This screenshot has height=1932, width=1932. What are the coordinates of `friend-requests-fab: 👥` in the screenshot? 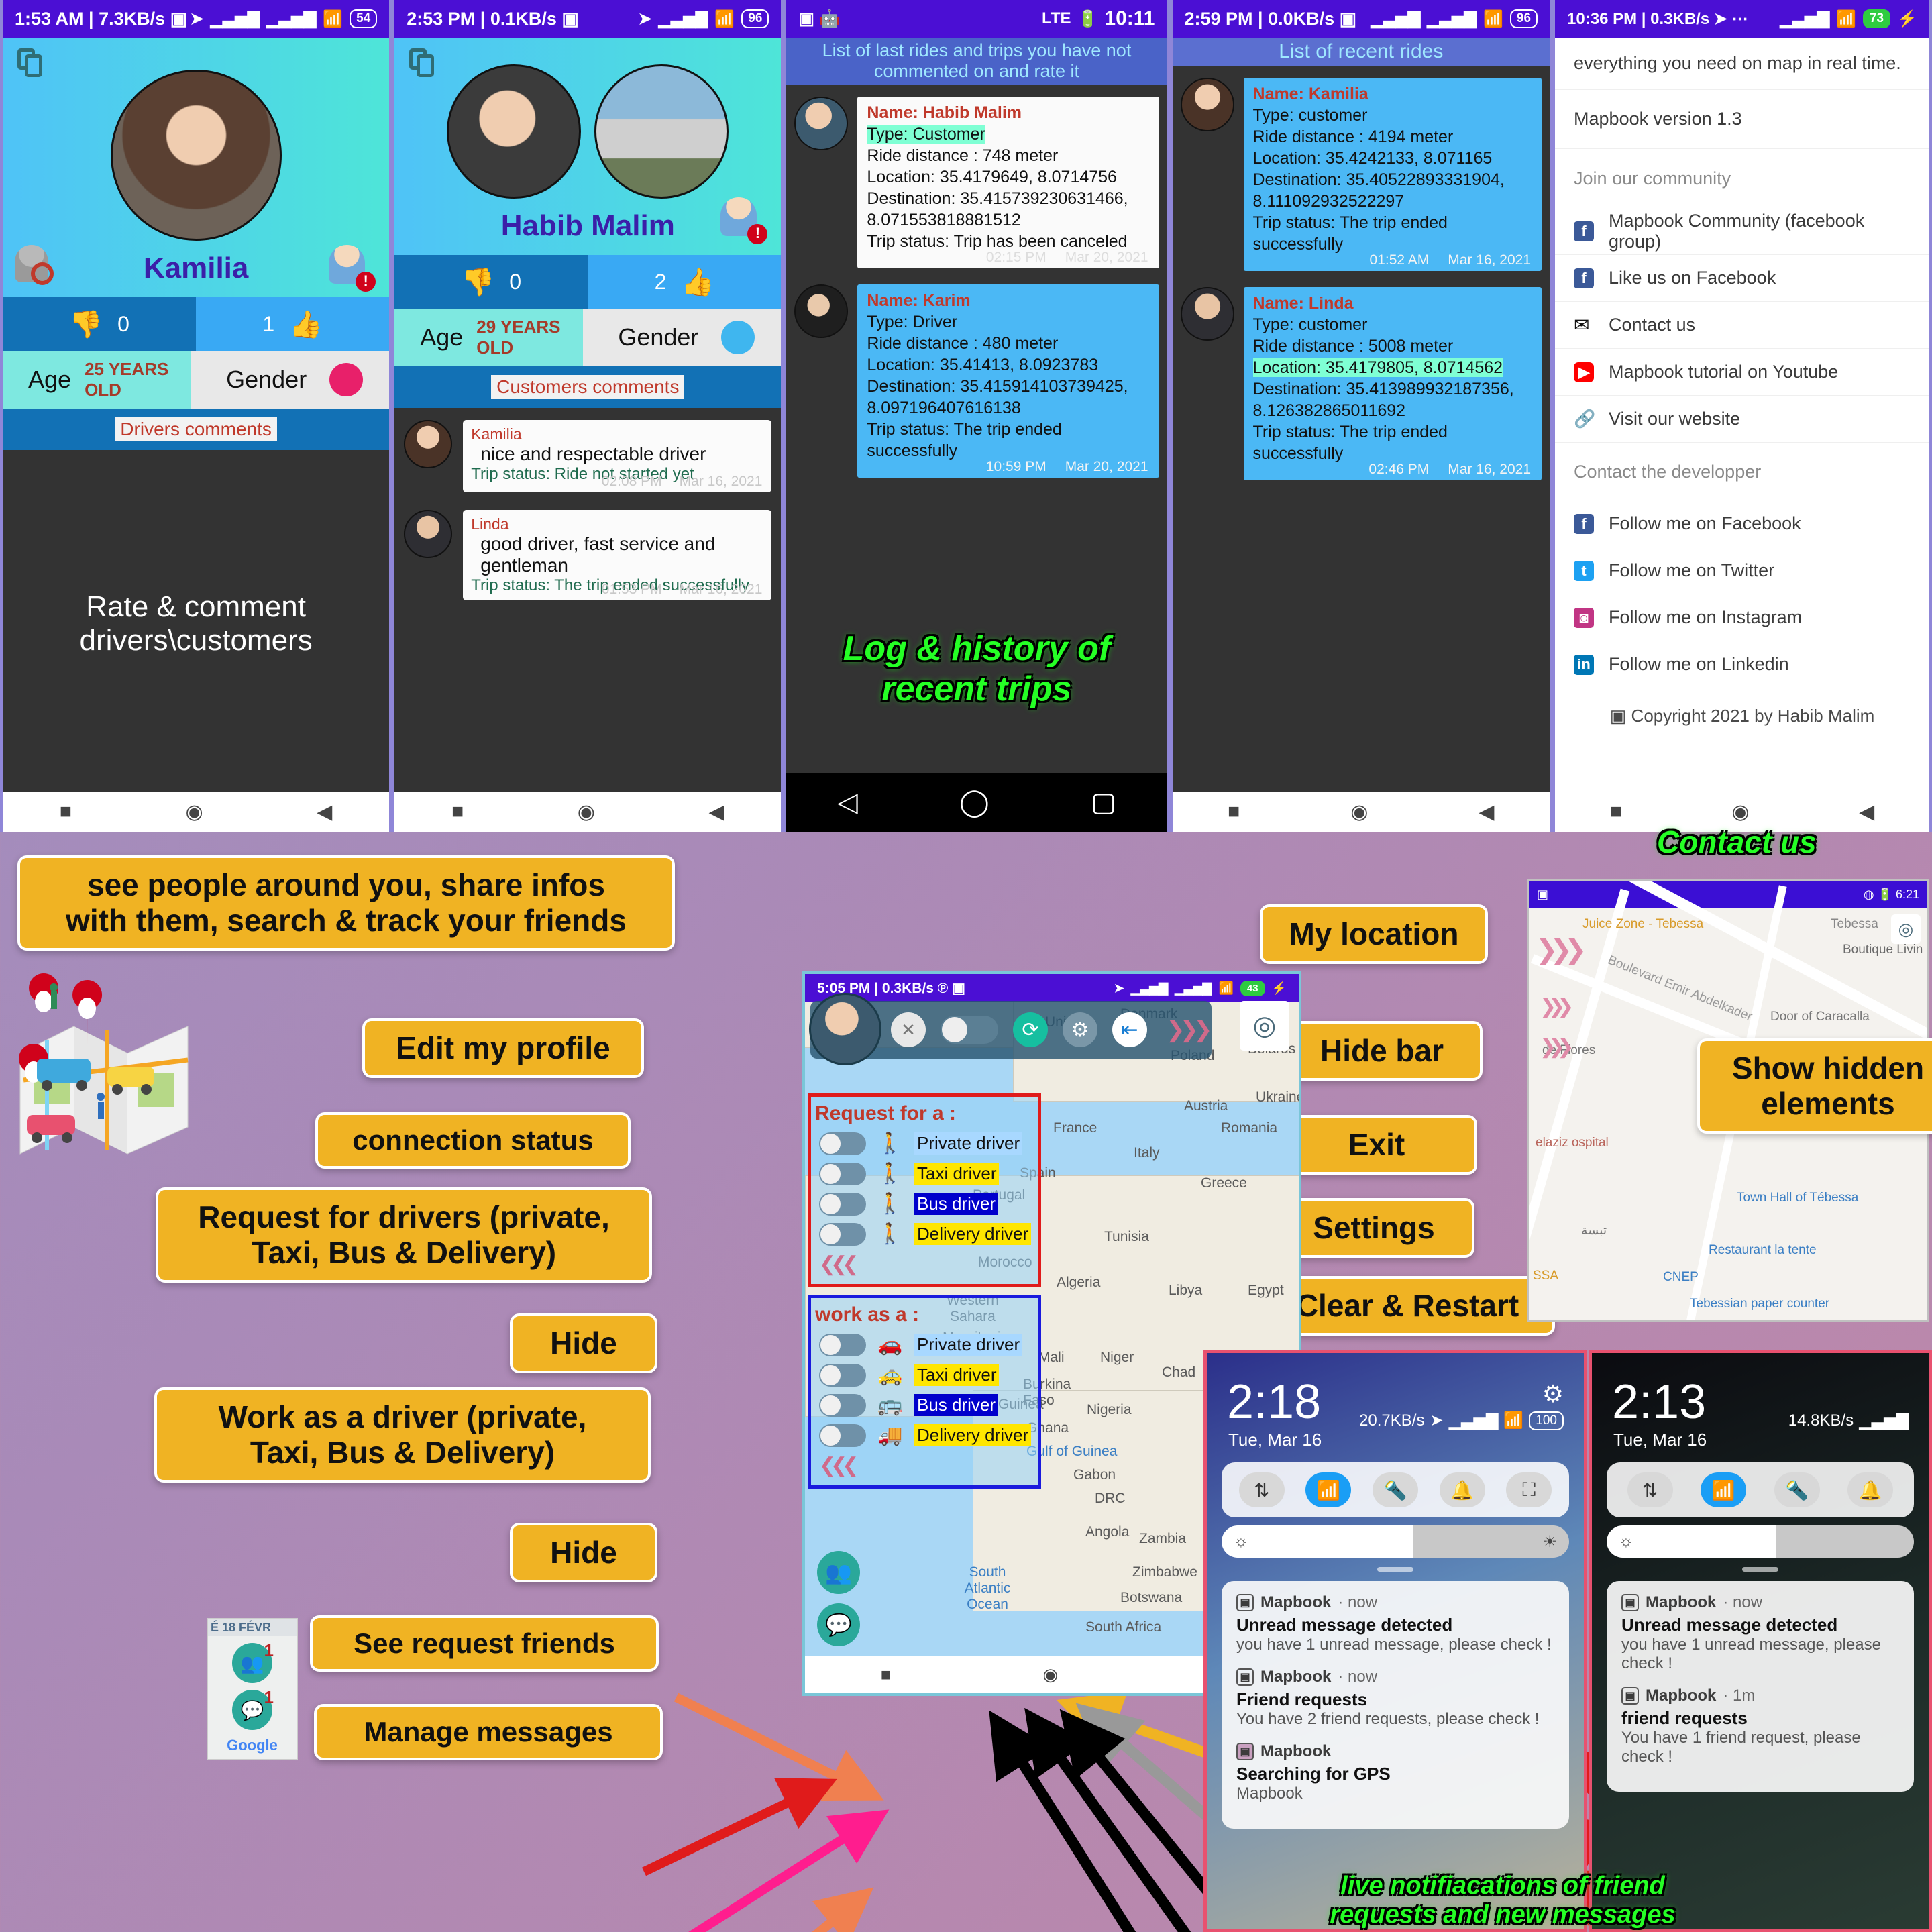 It's located at (838, 1572).